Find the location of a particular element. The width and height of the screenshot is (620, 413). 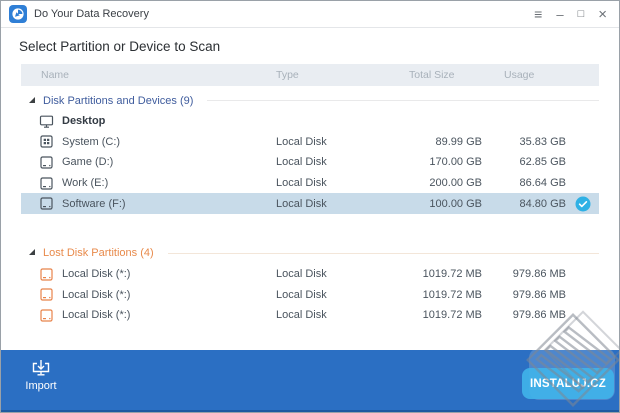

column-header-name: Name is located at coordinates (55, 75).